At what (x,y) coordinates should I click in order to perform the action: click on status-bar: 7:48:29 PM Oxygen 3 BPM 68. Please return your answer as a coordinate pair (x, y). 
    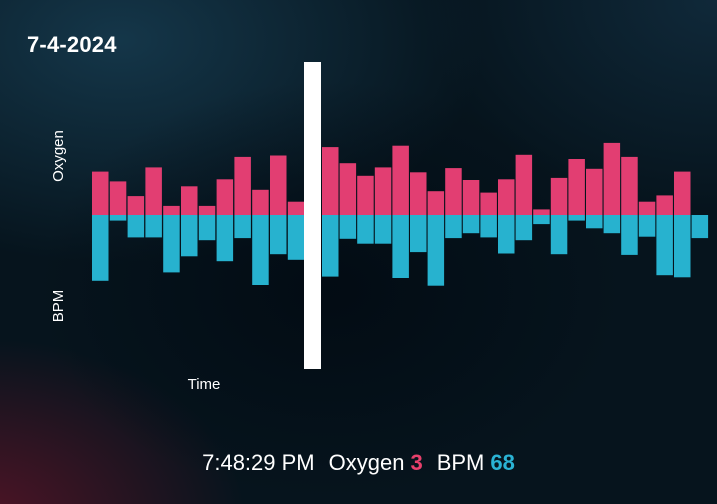
    Looking at the image, I should click on (358, 463).